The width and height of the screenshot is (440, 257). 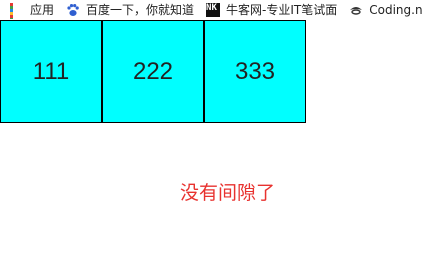 I want to click on apps-grid-icon, so click(x=17, y=10).